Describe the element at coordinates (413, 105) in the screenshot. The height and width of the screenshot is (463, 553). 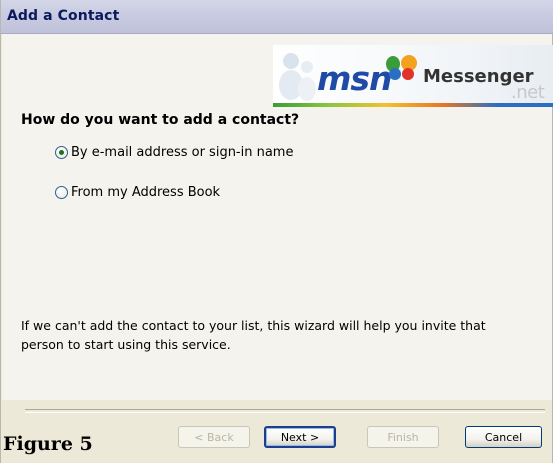
I see `logo-stripe` at that location.